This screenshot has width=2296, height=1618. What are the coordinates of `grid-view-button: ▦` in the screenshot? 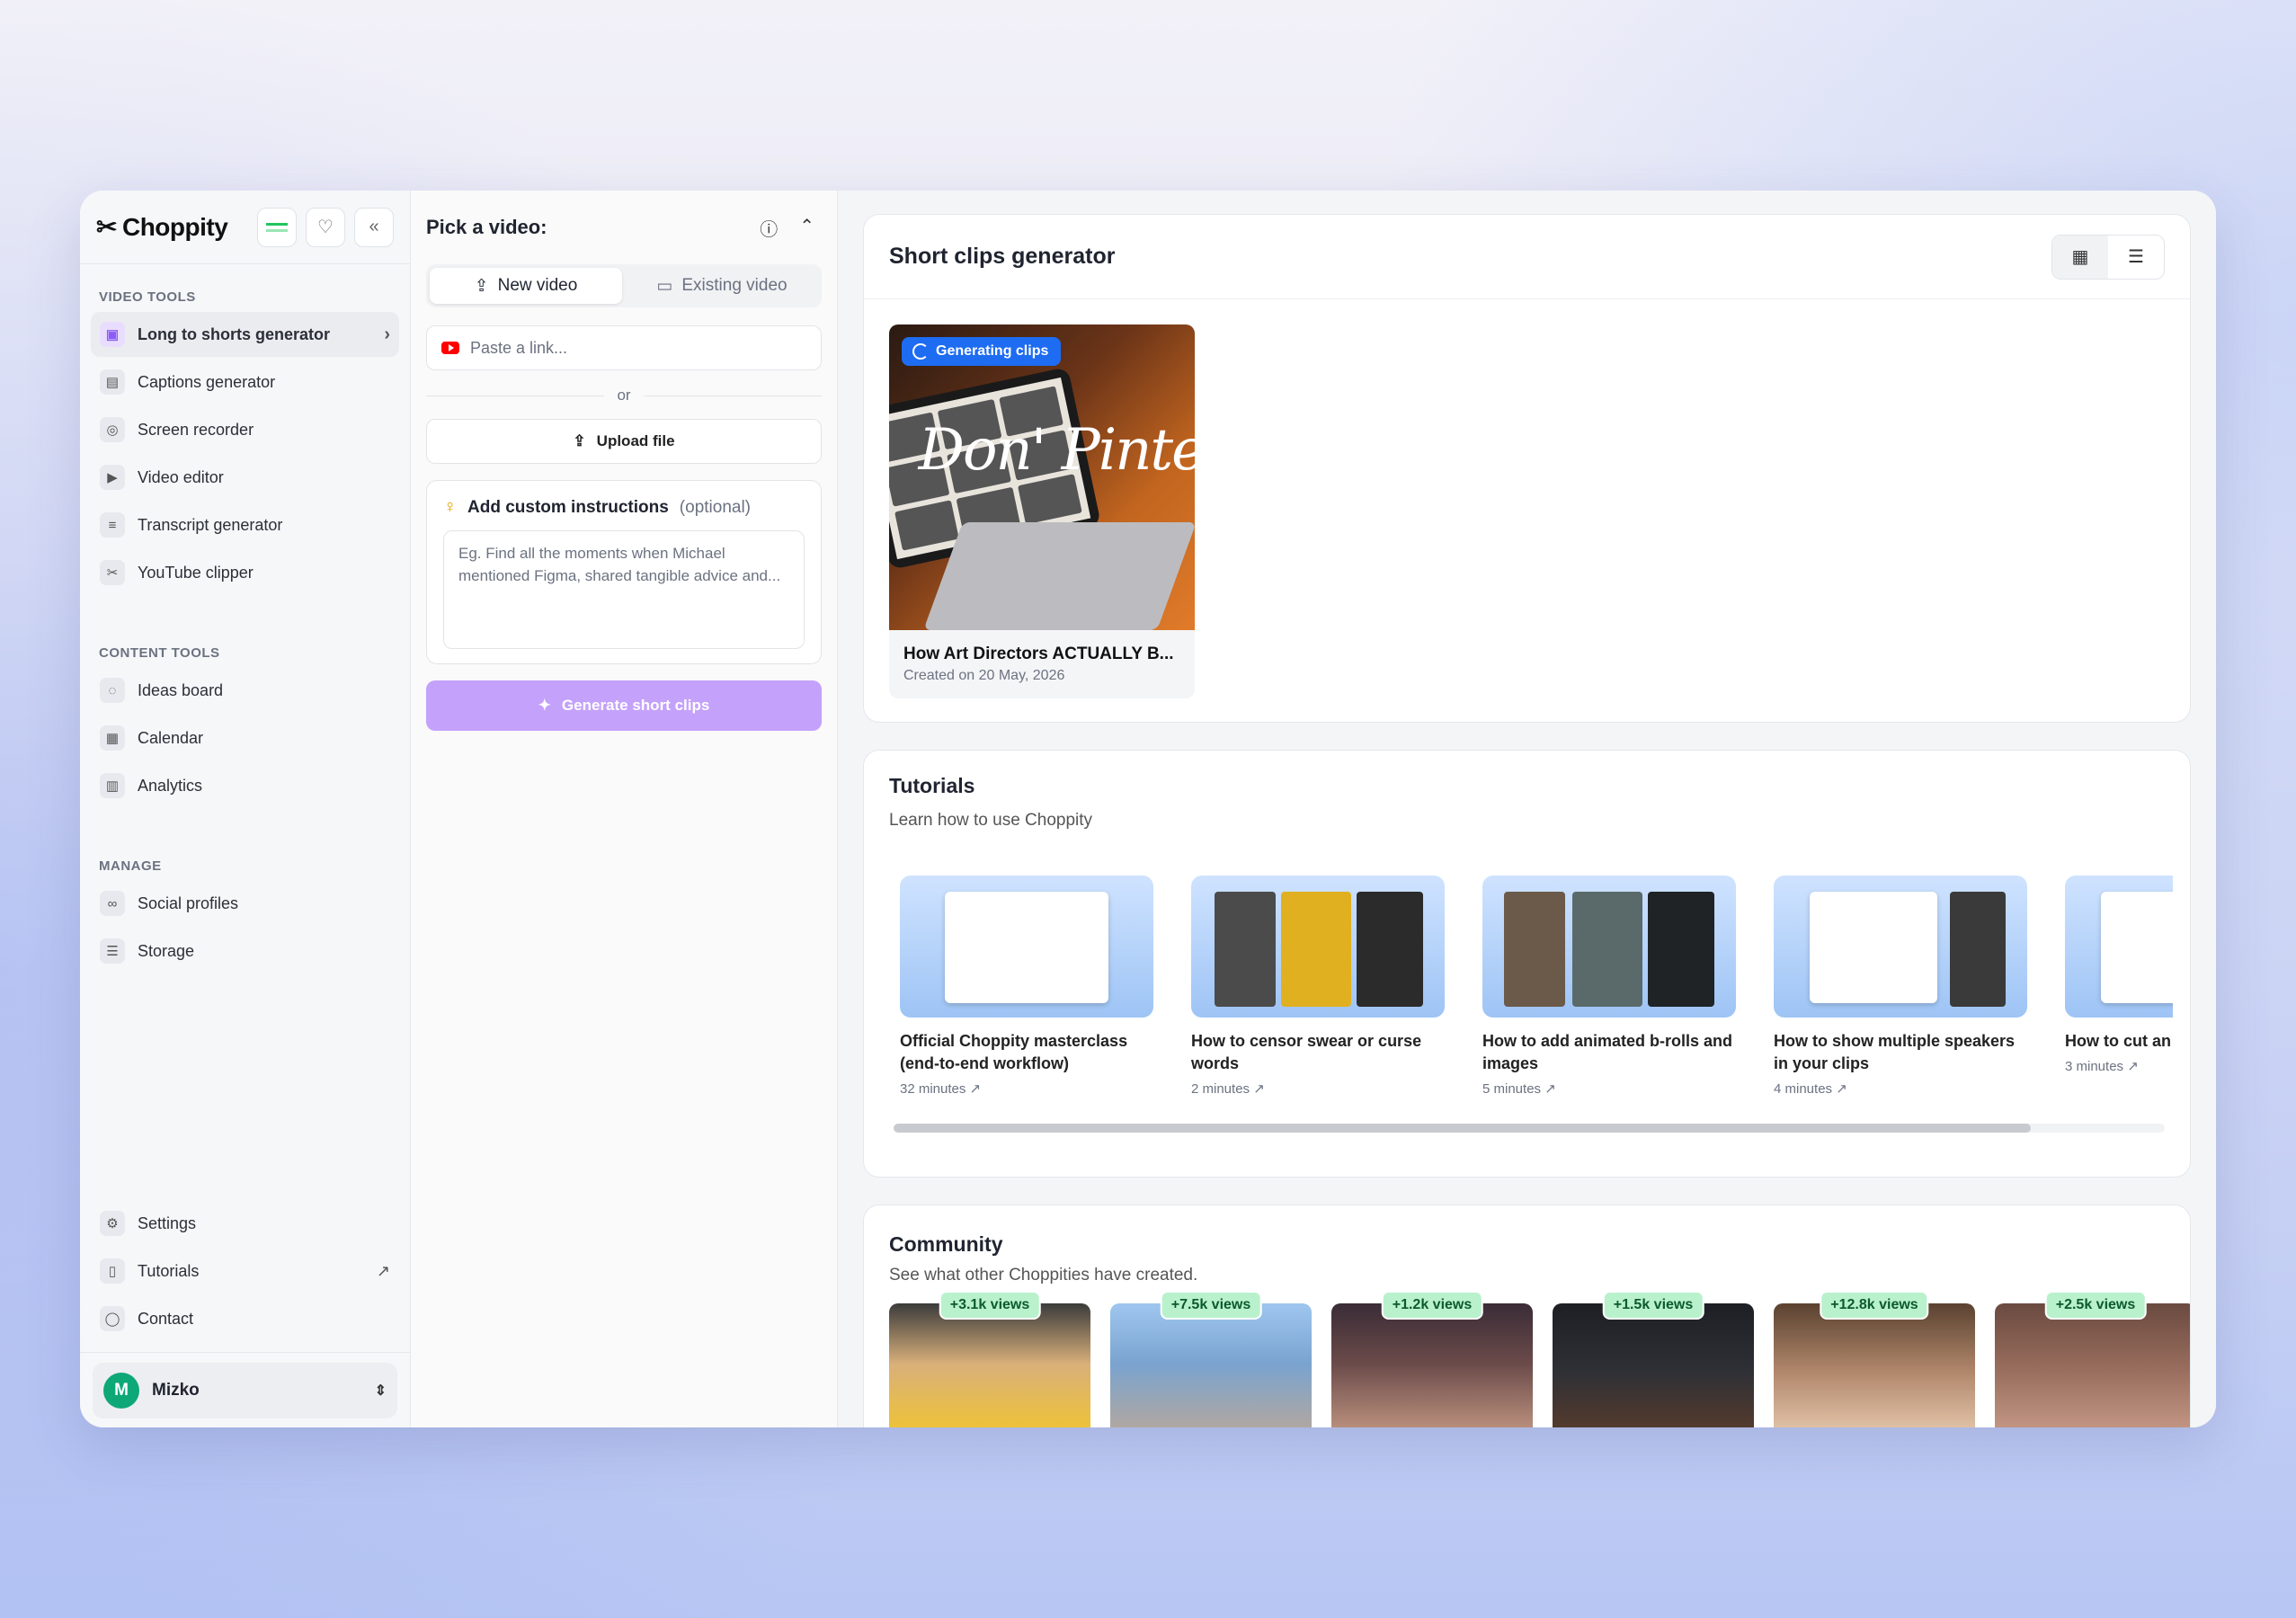 It's located at (2080, 257).